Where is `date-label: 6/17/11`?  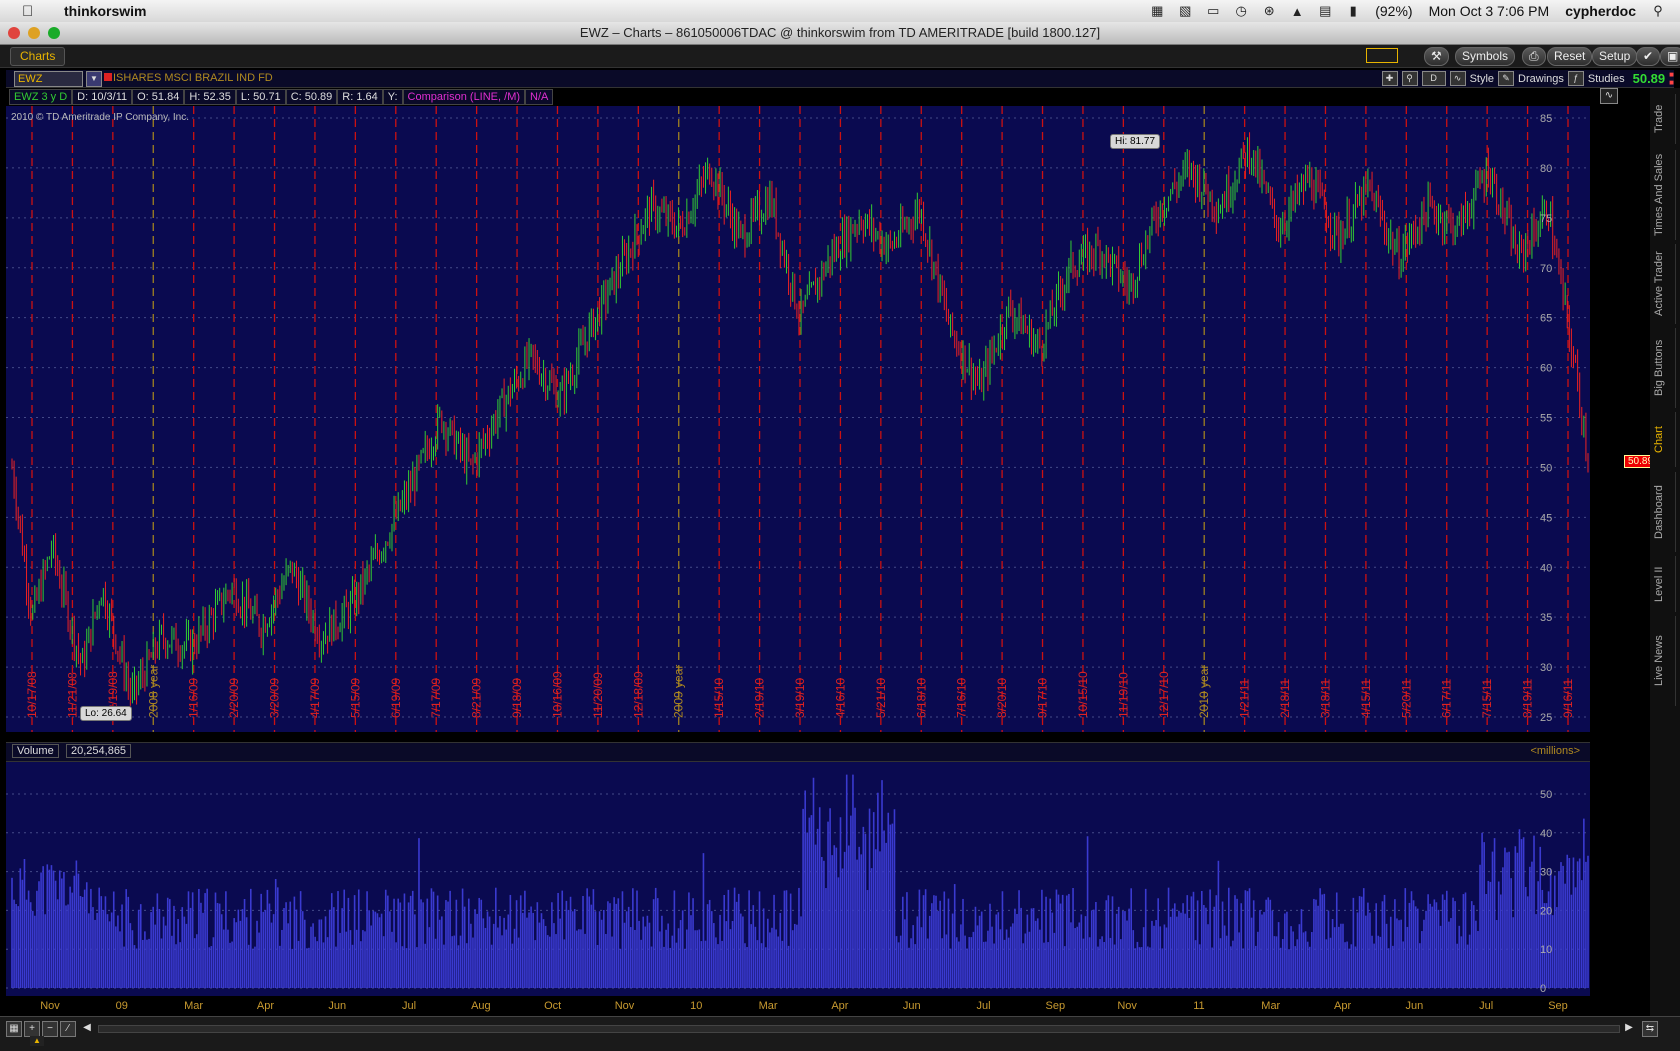 date-label: 6/17/11 is located at coordinates (1447, 698).